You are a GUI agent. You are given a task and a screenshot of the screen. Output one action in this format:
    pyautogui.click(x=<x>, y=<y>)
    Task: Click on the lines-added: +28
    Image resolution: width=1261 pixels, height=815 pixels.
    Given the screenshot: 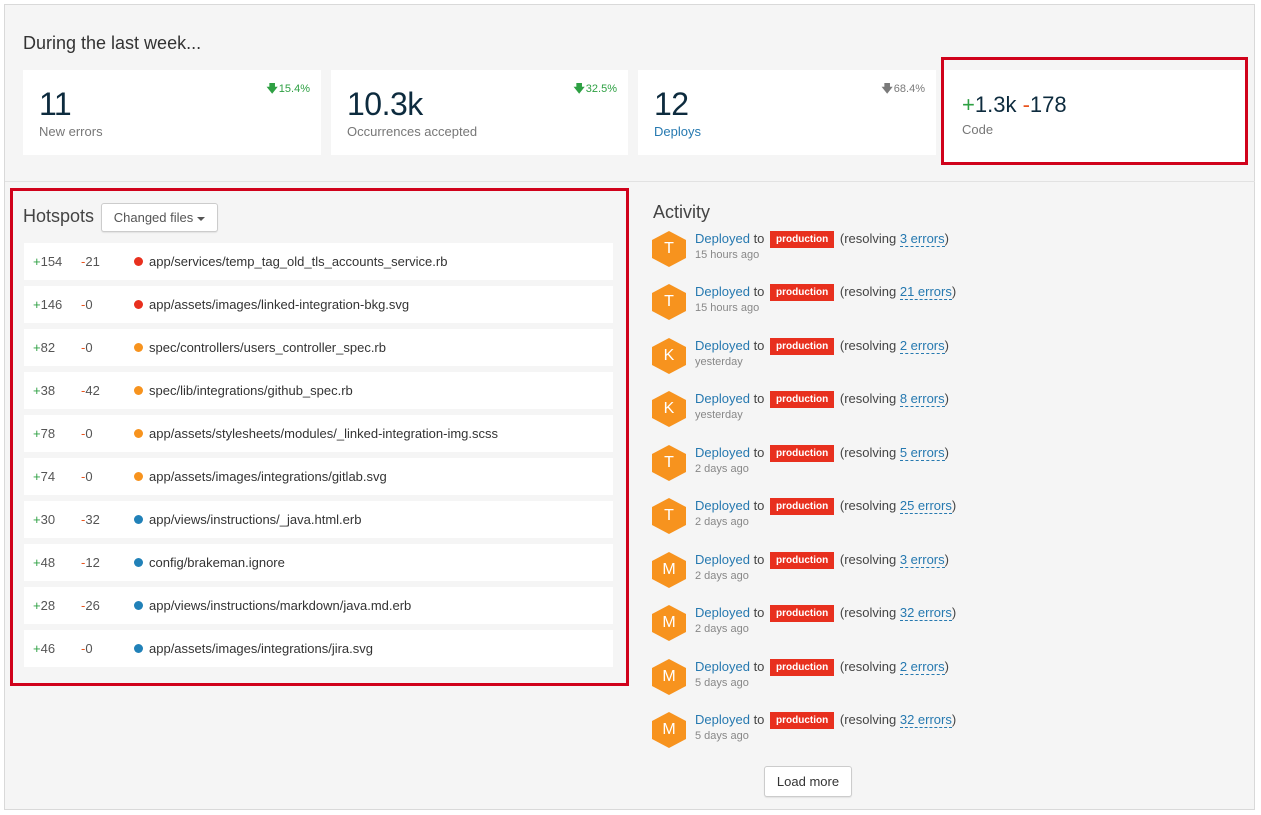 What is the action you would take?
    pyautogui.click(x=44, y=605)
    